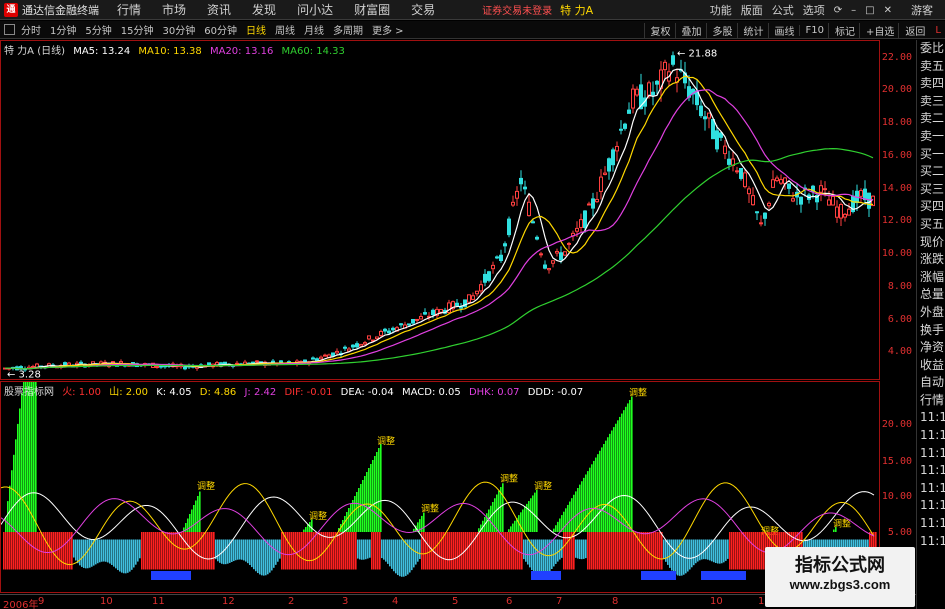 The width and height of the screenshot is (945, 609). What do you see at coordinates (931, 67) in the screenshot?
I see `side-panel-item: 卖五` at bounding box center [931, 67].